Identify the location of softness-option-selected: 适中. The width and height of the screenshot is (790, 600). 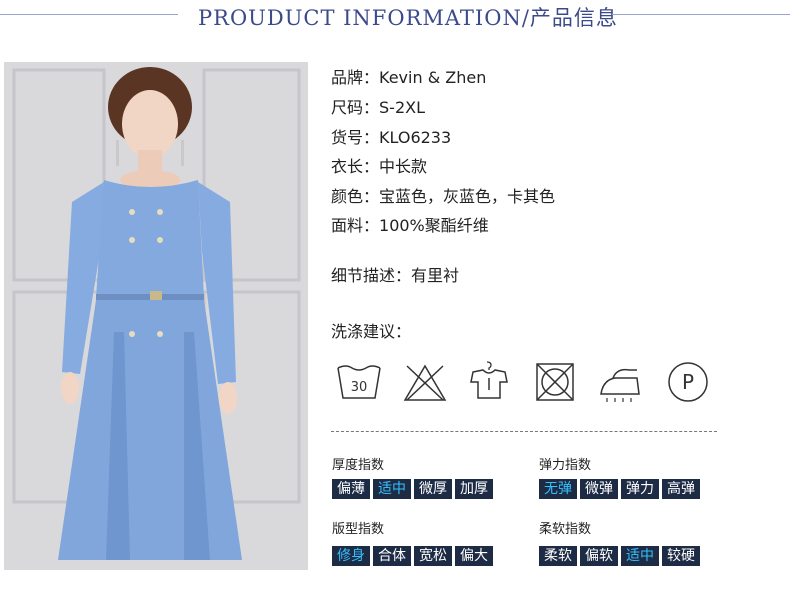
(640, 556).